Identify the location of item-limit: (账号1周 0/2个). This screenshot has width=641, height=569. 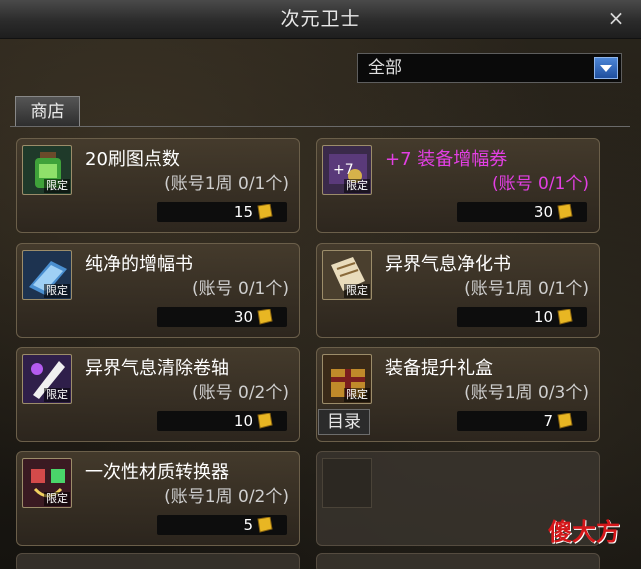
(226, 497).